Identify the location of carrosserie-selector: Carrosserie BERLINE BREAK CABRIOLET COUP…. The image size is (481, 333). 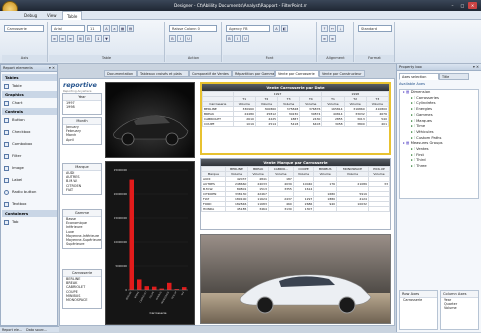
(82, 289).